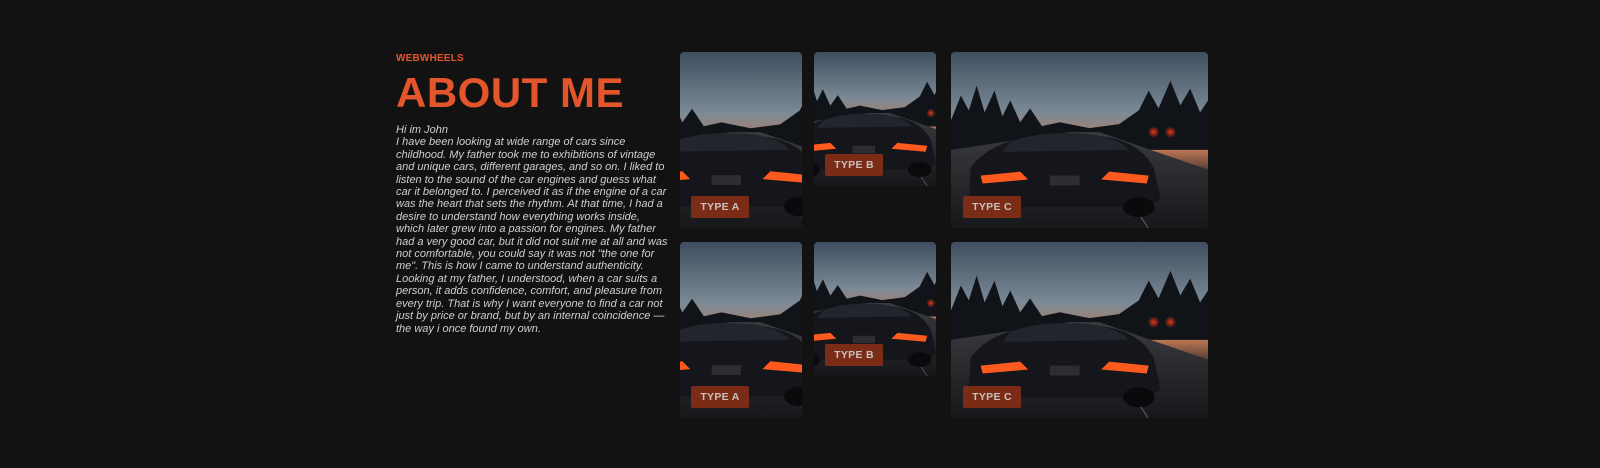 The image size is (1600, 468). What do you see at coordinates (510, 92) in the screenshot?
I see `page-title: ABOUT ME` at bounding box center [510, 92].